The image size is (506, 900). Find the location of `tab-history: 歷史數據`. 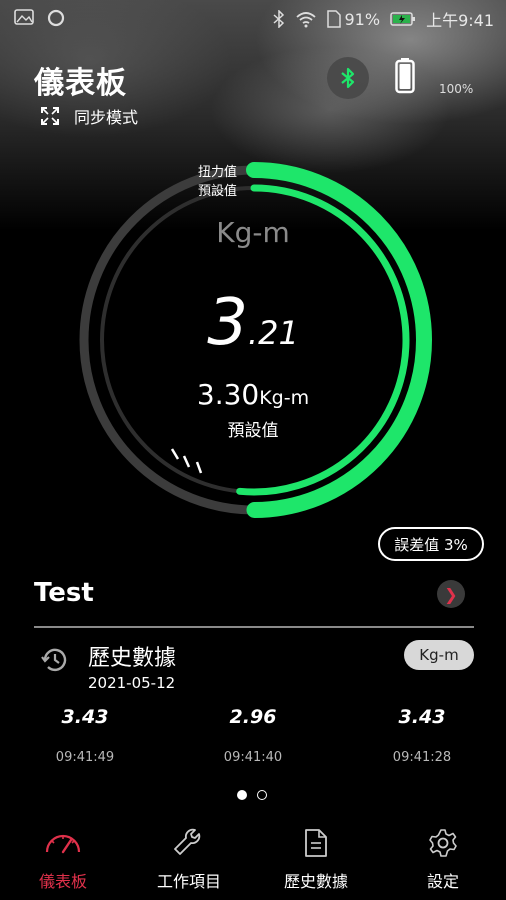

tab-history: 歷史數據 is located at coordinates (316, 860).